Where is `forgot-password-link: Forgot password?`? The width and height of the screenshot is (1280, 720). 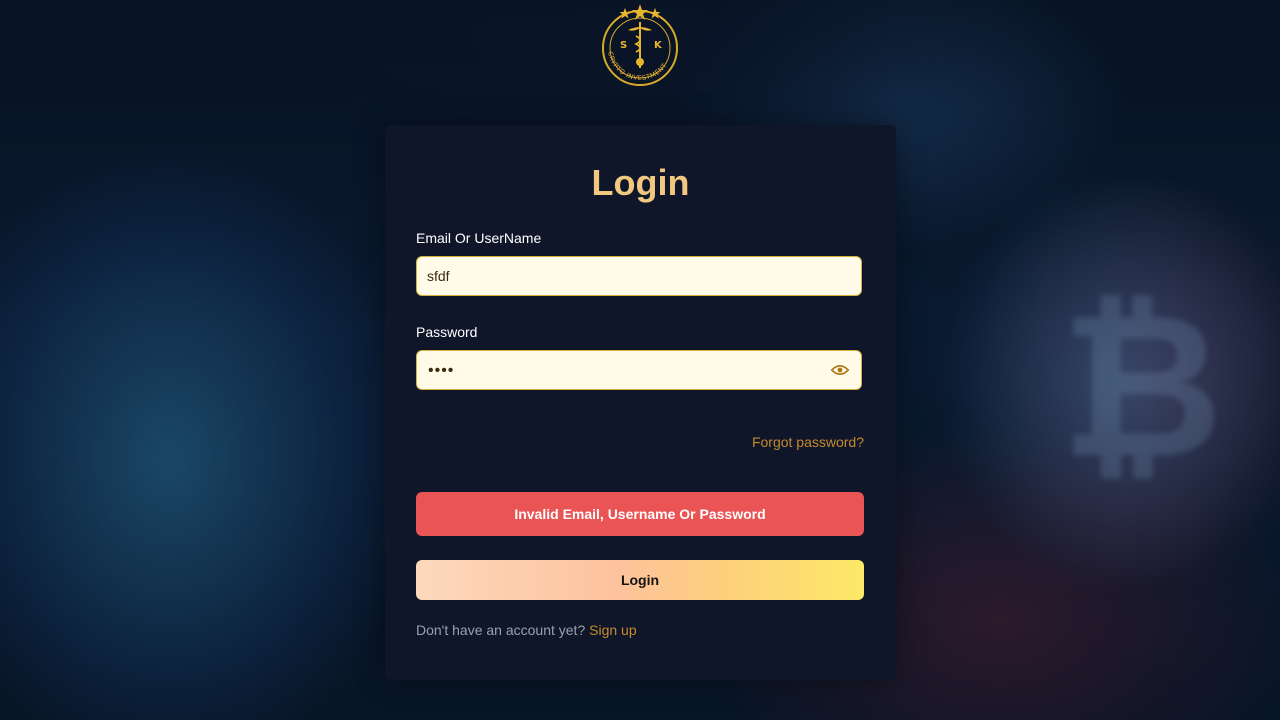 forgot-password-link: Forgot password? is located at coordinates (808, 442).